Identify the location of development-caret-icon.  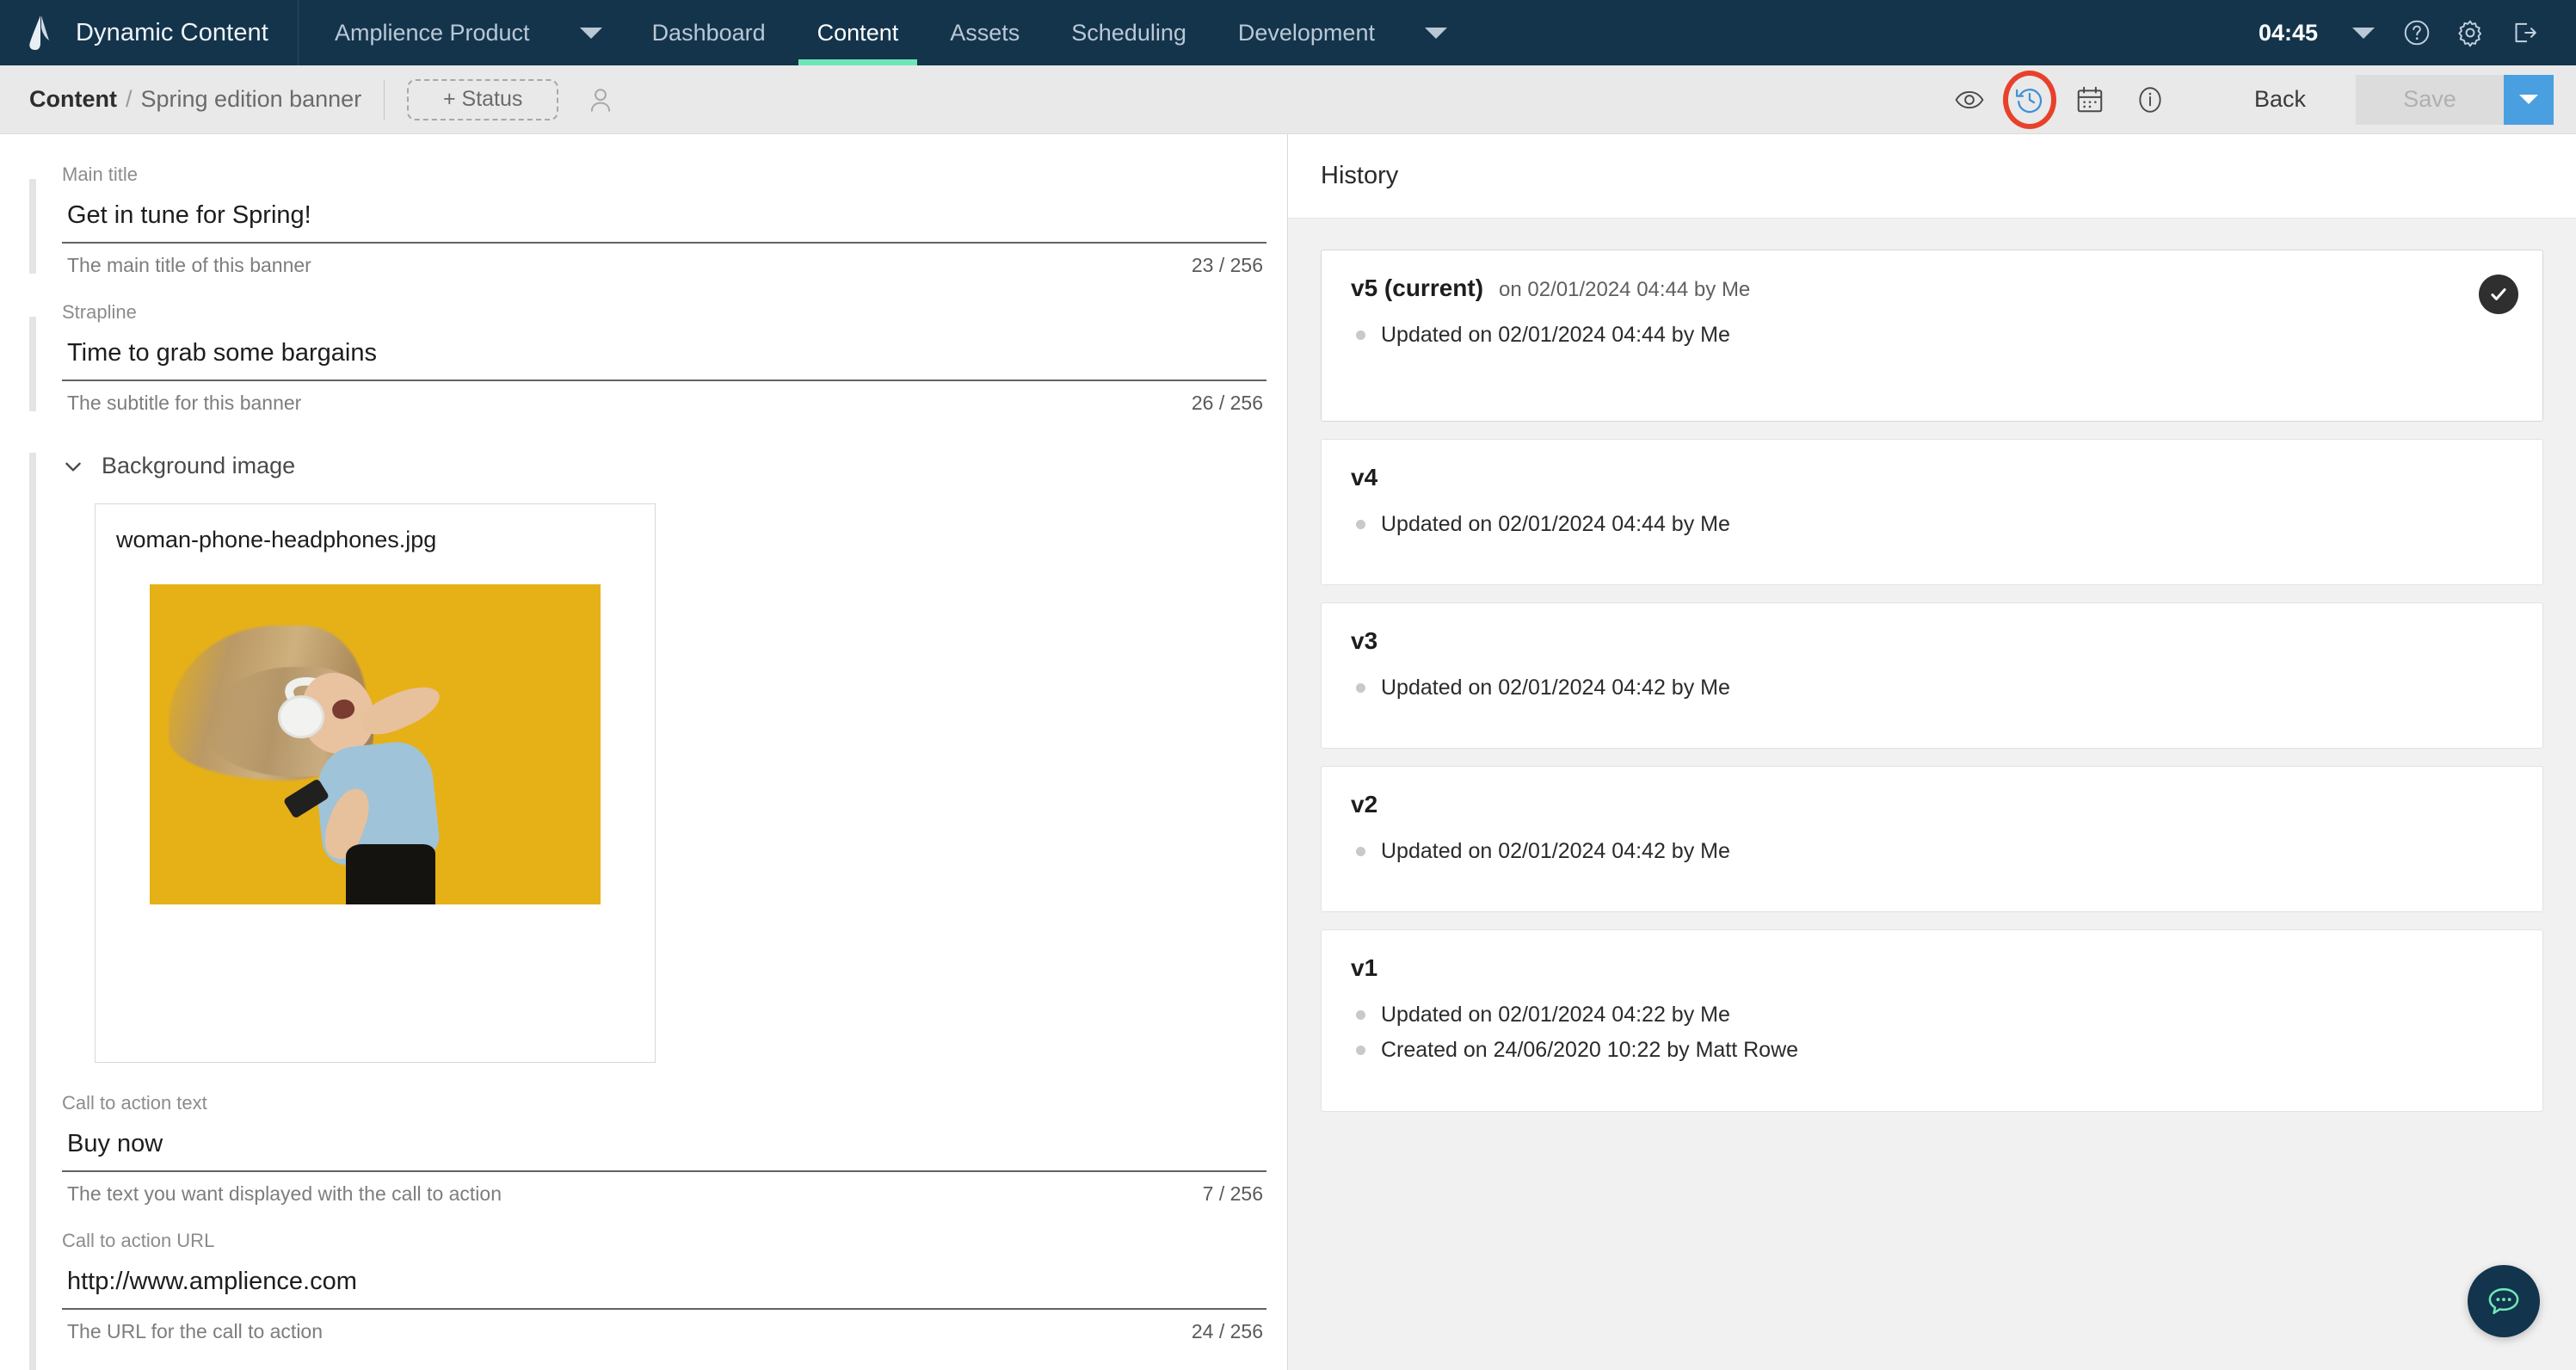
(1436, 32).